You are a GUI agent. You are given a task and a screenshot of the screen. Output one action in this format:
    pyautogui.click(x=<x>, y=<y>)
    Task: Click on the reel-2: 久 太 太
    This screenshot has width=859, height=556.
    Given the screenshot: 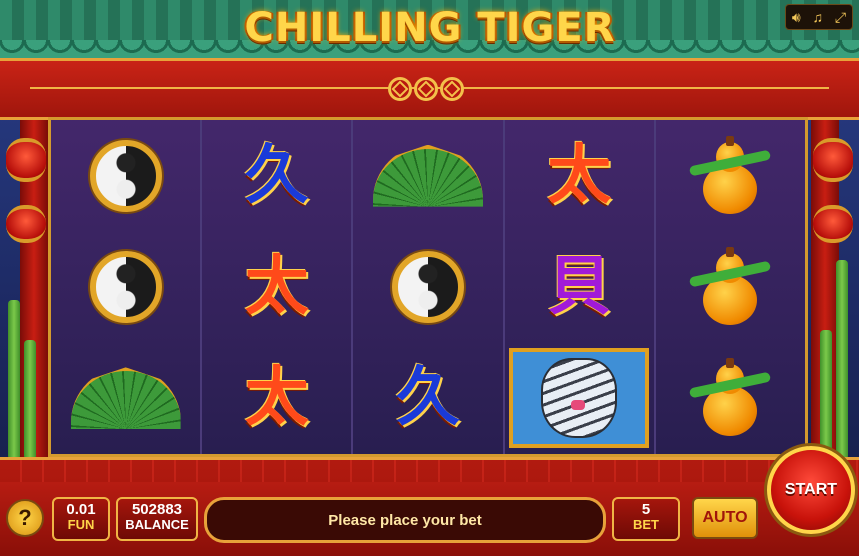 What is the action you would take?
    pyautogui.click(x=278, y=287)
    